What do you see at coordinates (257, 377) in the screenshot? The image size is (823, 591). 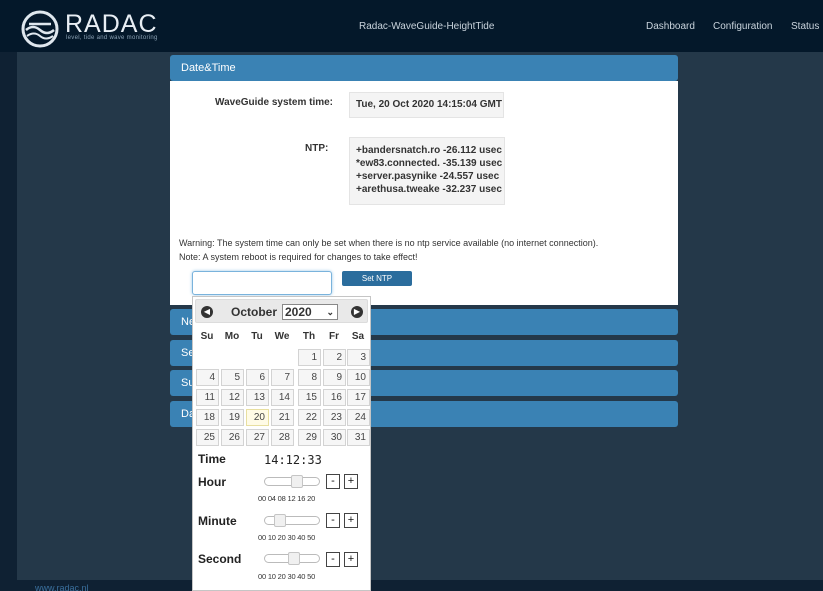 I see `calendar-day: 6` at bounding box center [257, 377].